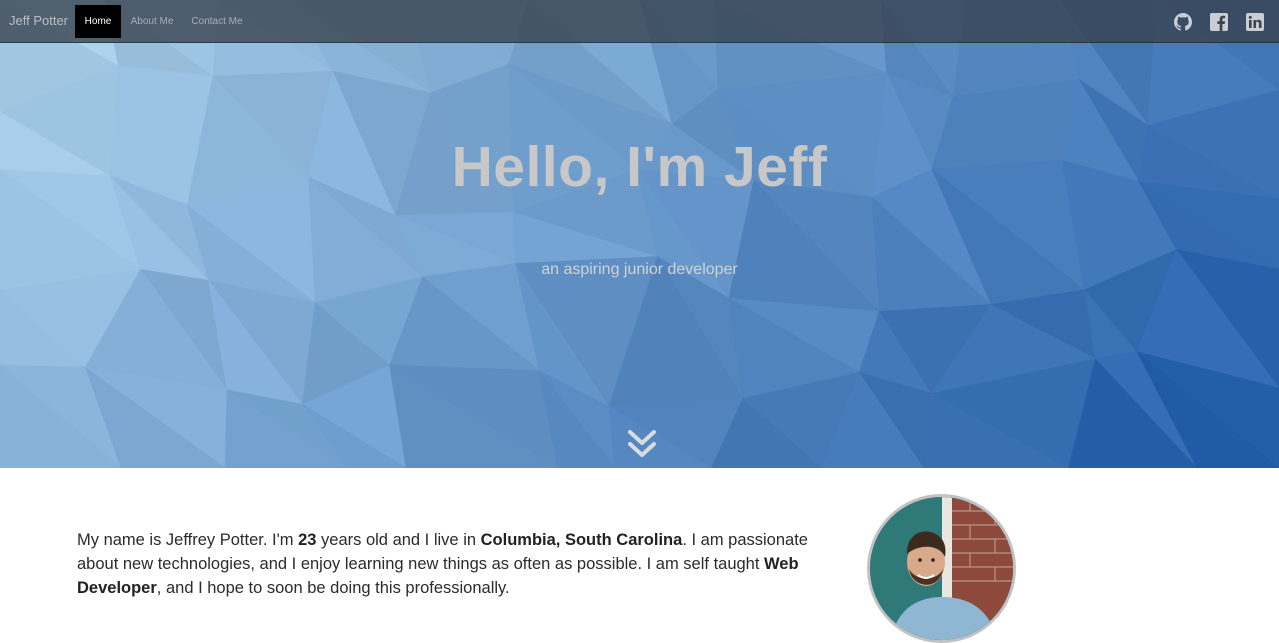 The height and width of the screenshot is (643, 1279). Describe the element at coordinates (639, 167) in the screenshot. I see `hero-title: Hello, I'm Jeff` at that location.